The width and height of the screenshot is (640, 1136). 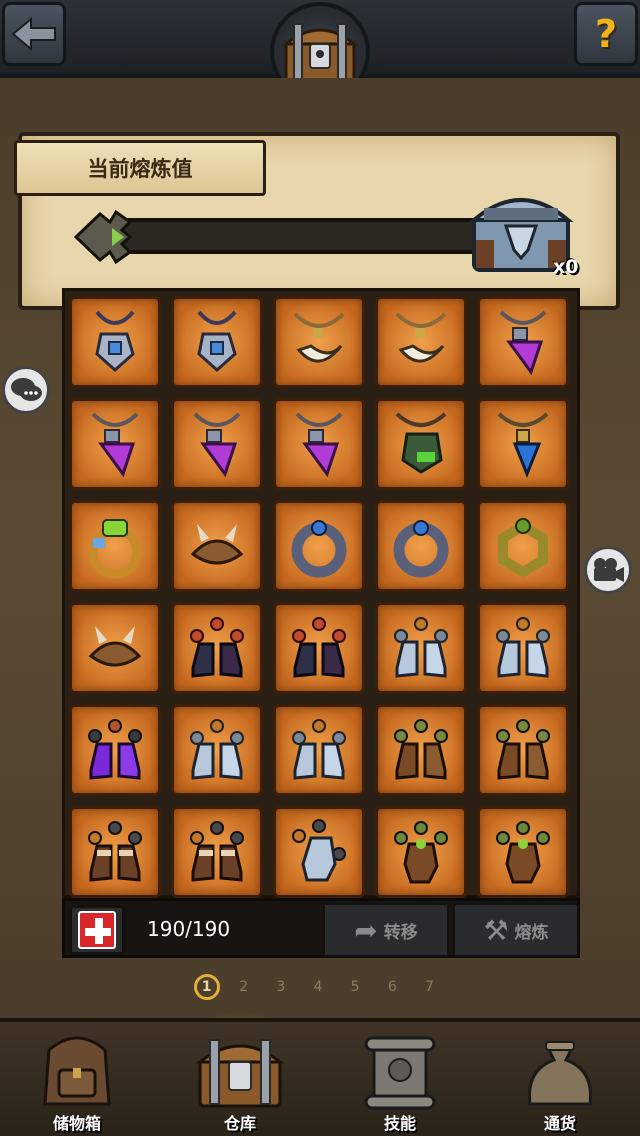 I want to click on page-dot-5: 5, so click(x=355, y=987).